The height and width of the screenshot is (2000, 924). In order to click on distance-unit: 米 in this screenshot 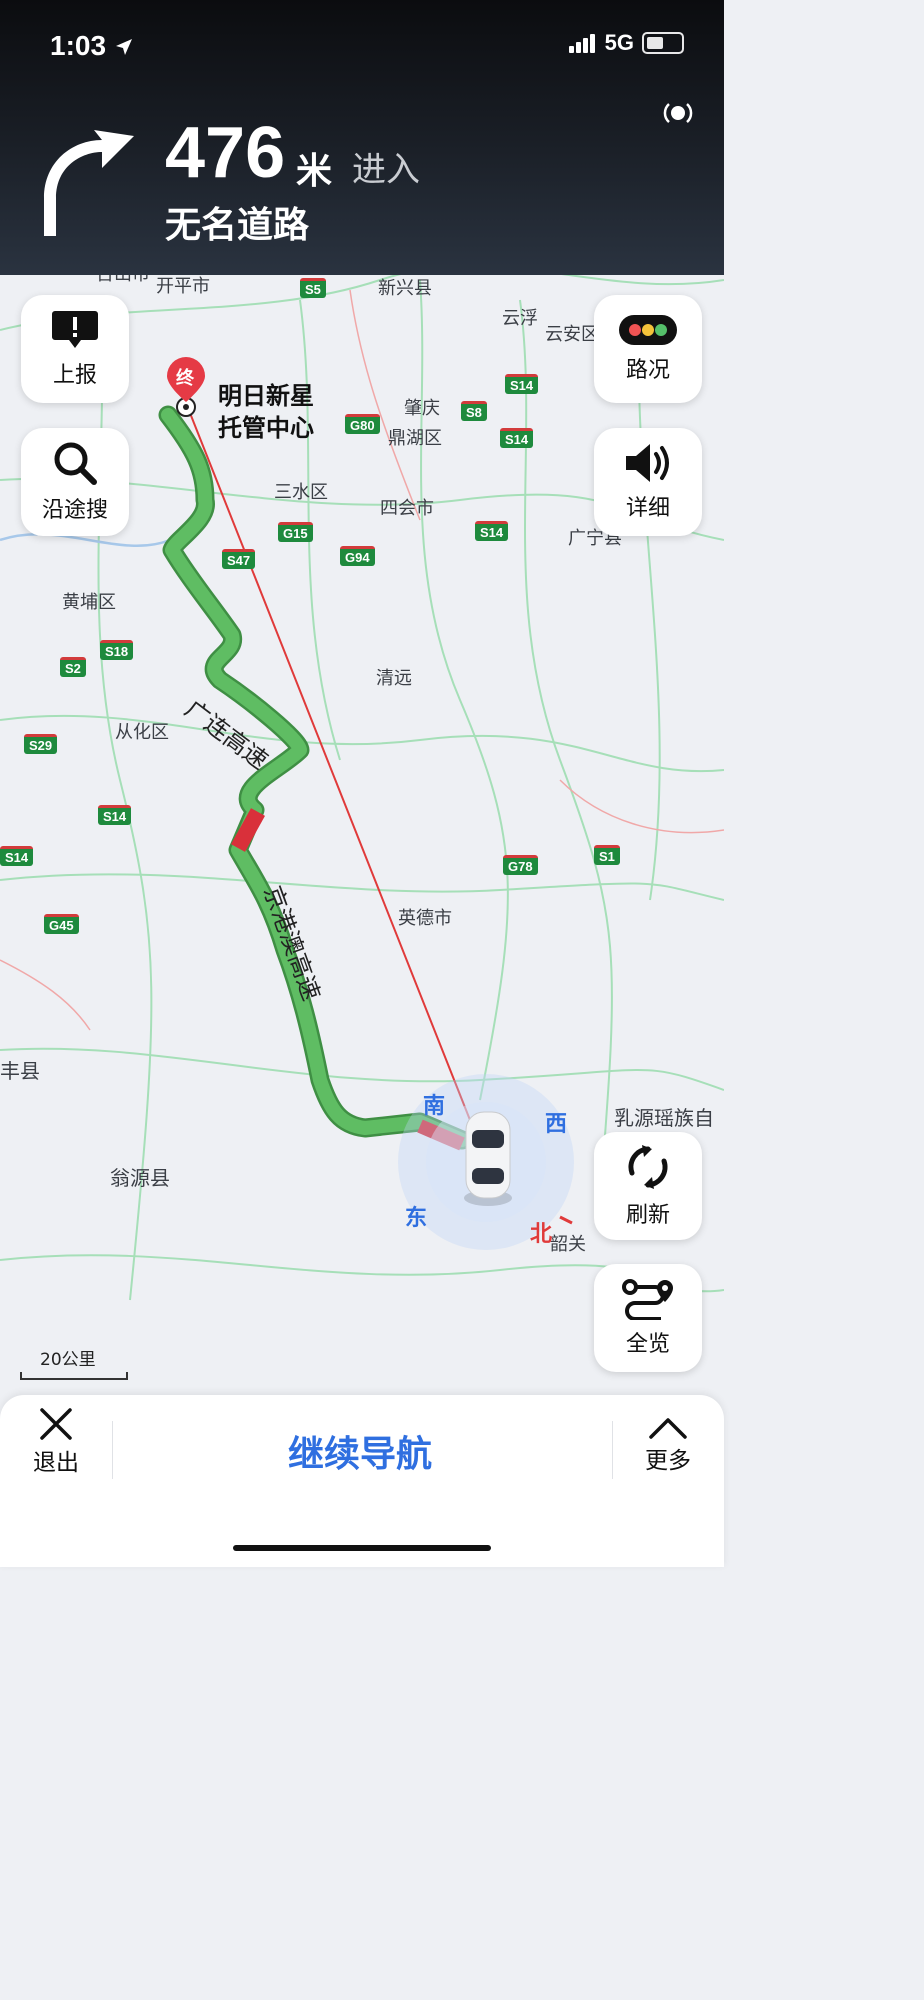, I will do `click(314, 171)`.